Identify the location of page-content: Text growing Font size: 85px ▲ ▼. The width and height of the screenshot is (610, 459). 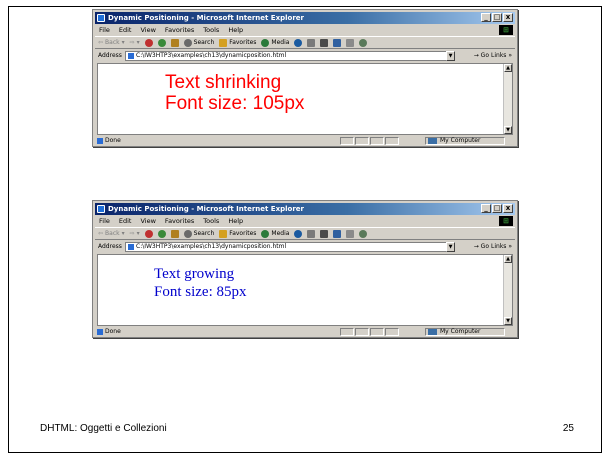
(305, 290).